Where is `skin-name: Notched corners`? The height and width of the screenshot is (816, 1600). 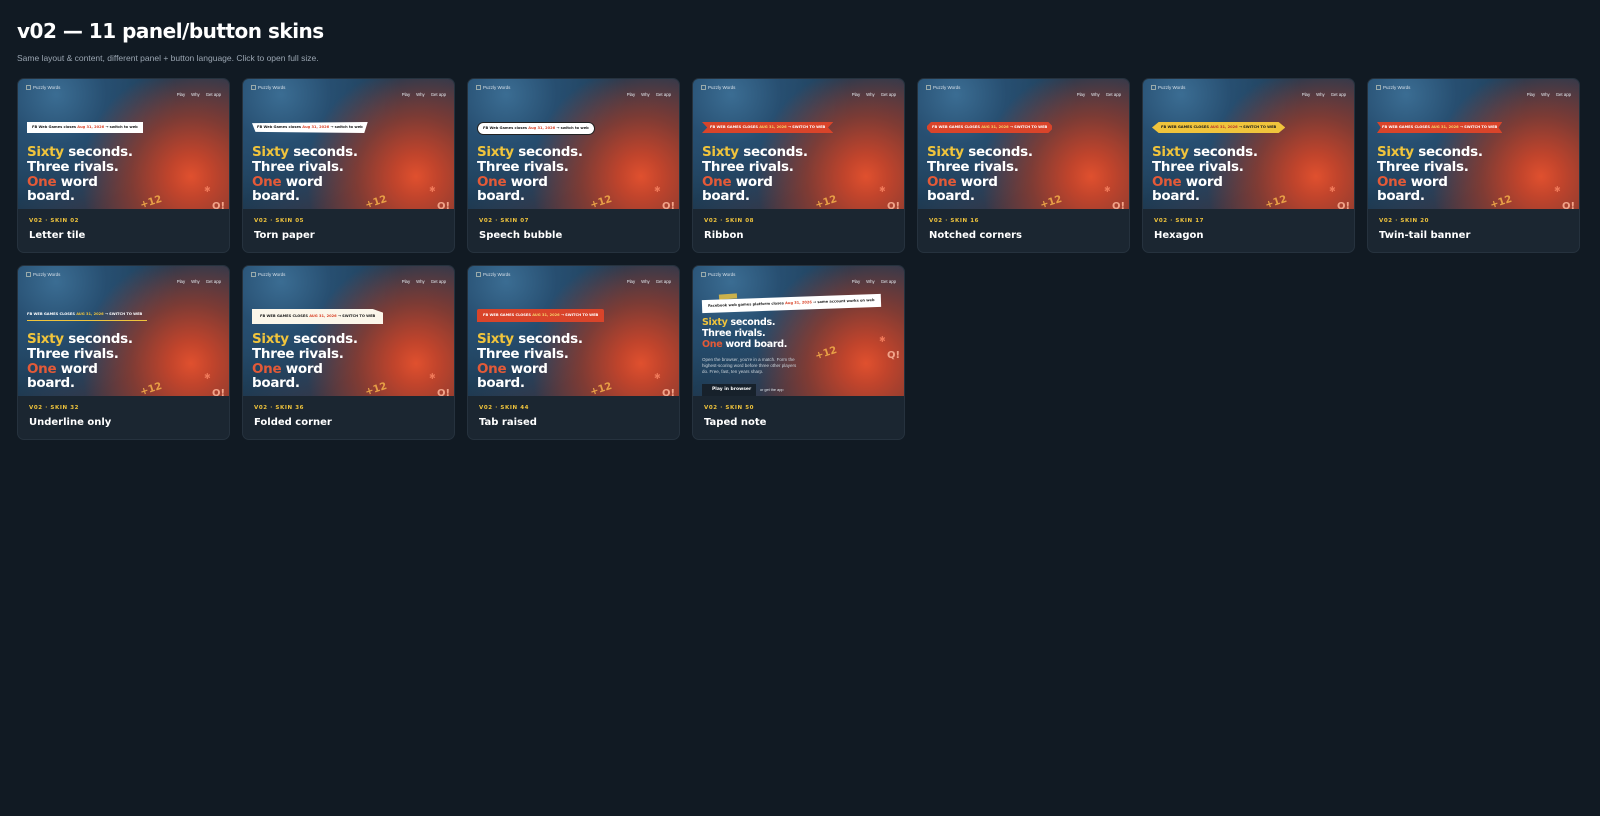 skin-name: Notched corners is located at coordinates (976, 235).